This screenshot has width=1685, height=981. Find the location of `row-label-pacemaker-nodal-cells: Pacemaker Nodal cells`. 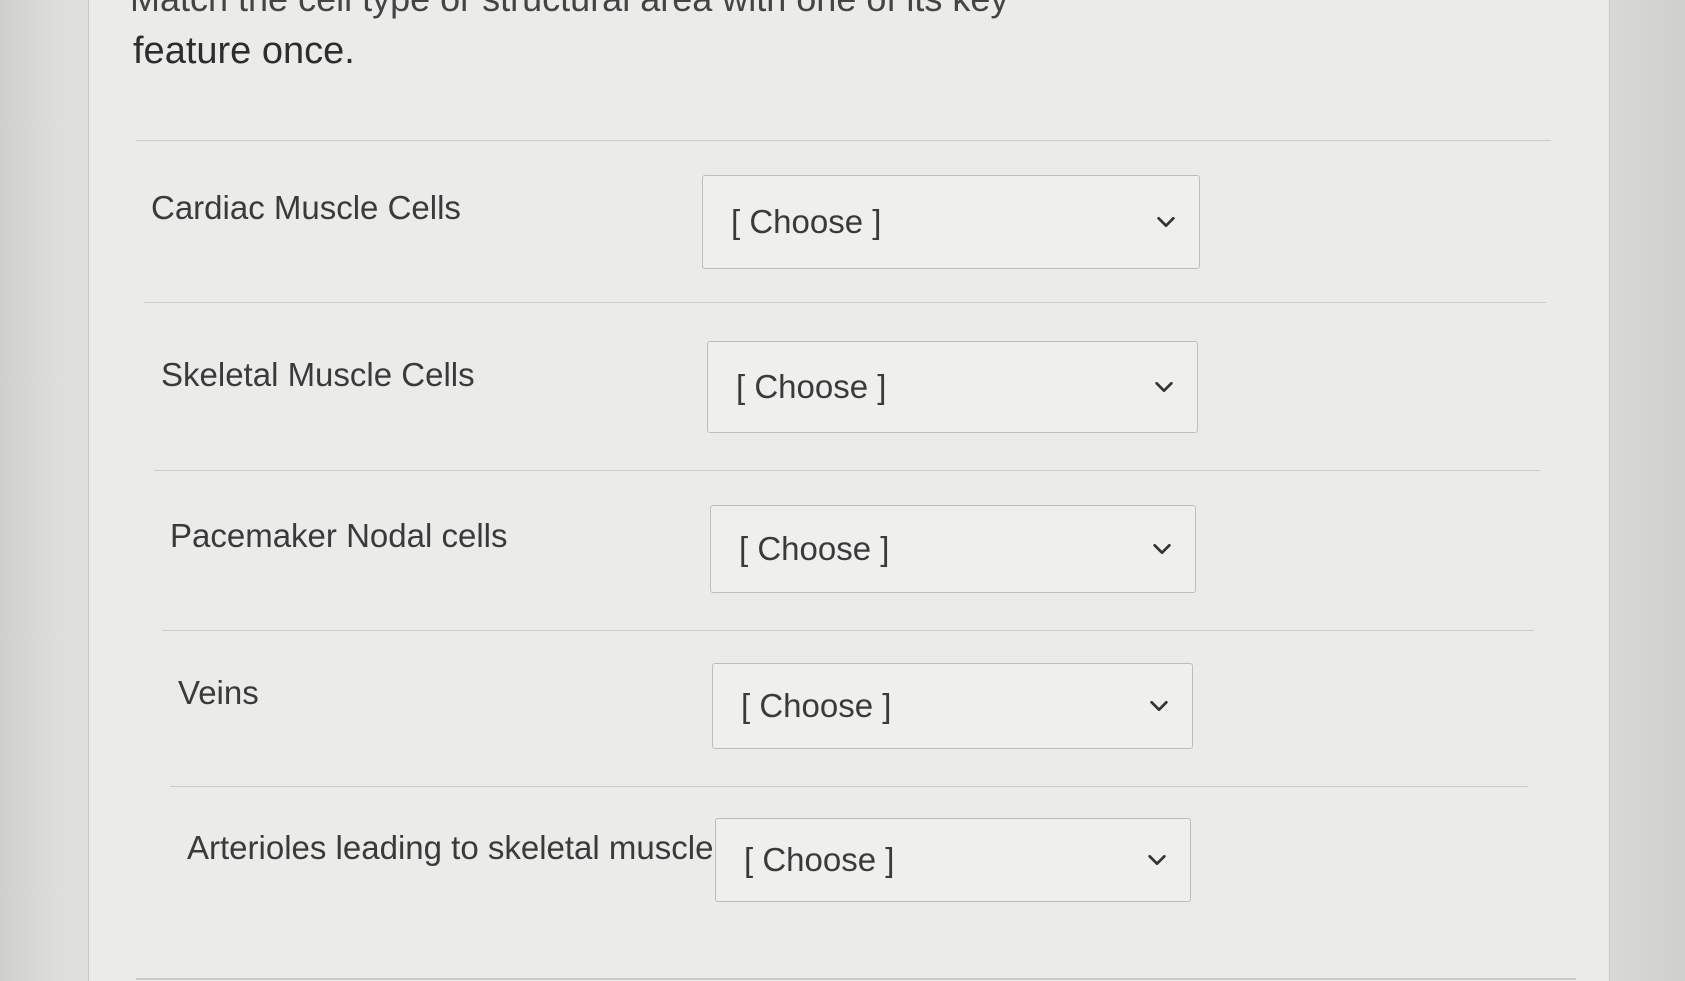

row-label-pacemaker-nodal-cells: Pacemaker Nodal cells is located at coordinates (339, 535).